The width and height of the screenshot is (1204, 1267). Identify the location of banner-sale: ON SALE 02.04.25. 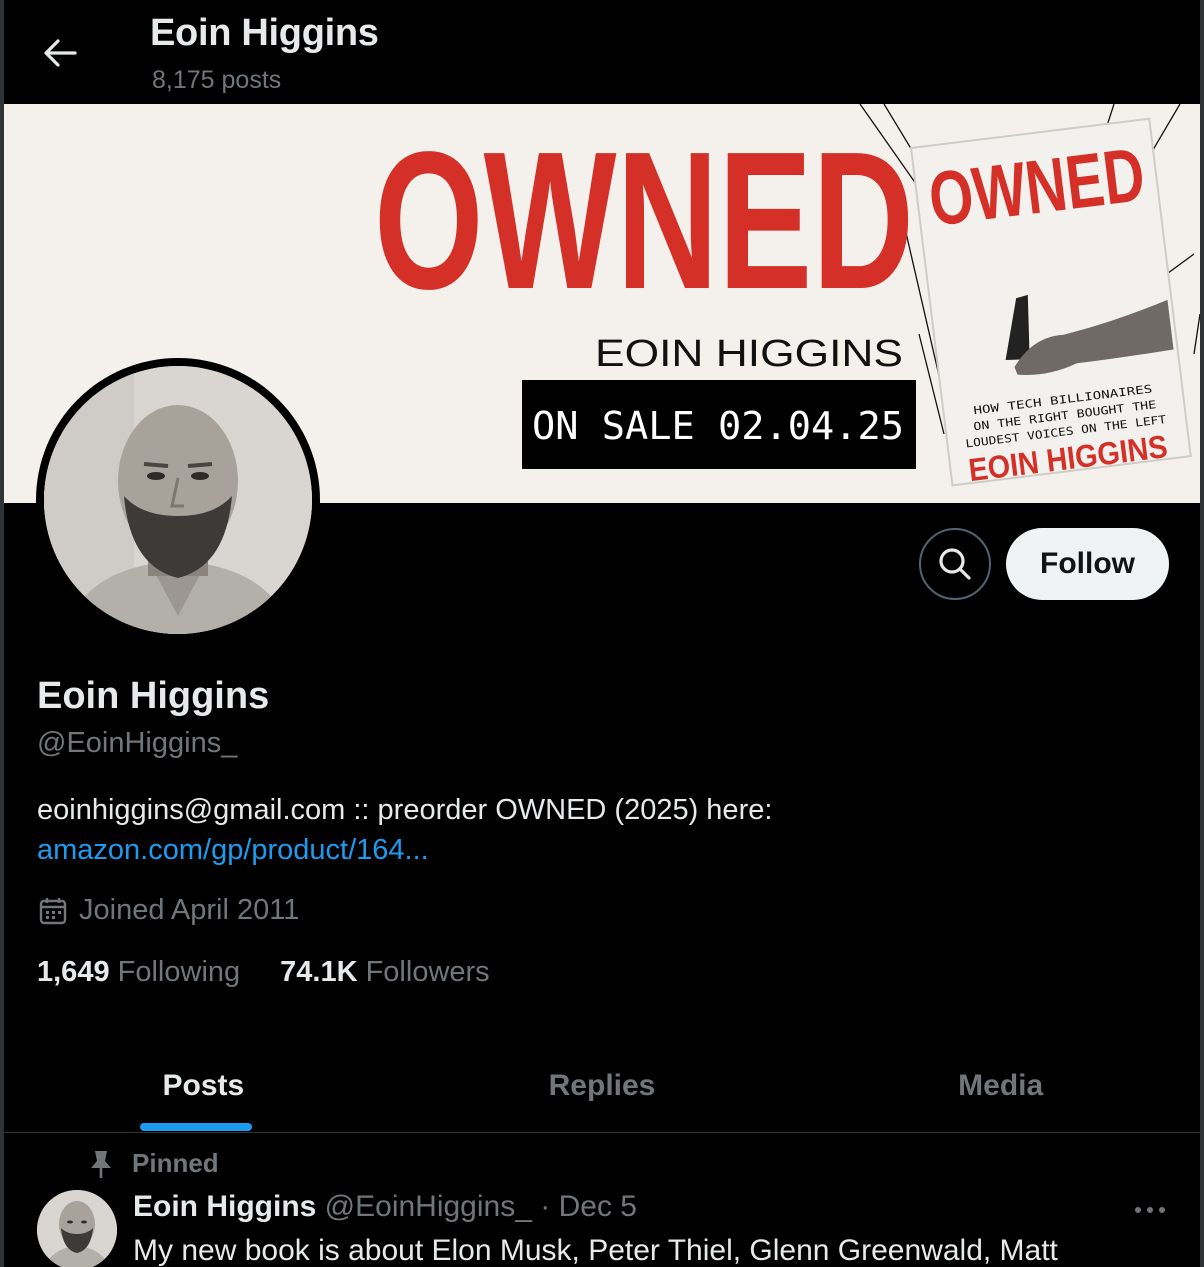
(718, 426).